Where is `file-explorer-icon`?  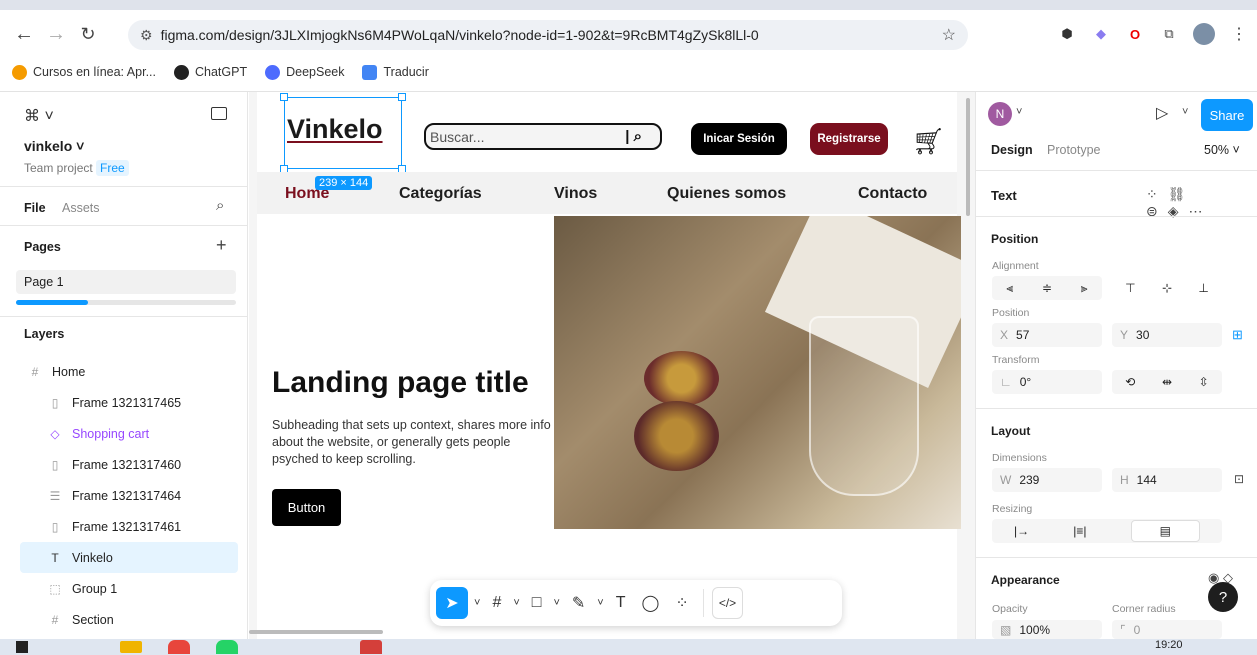
file-explorer-icon is located at coordinates (131, 647).